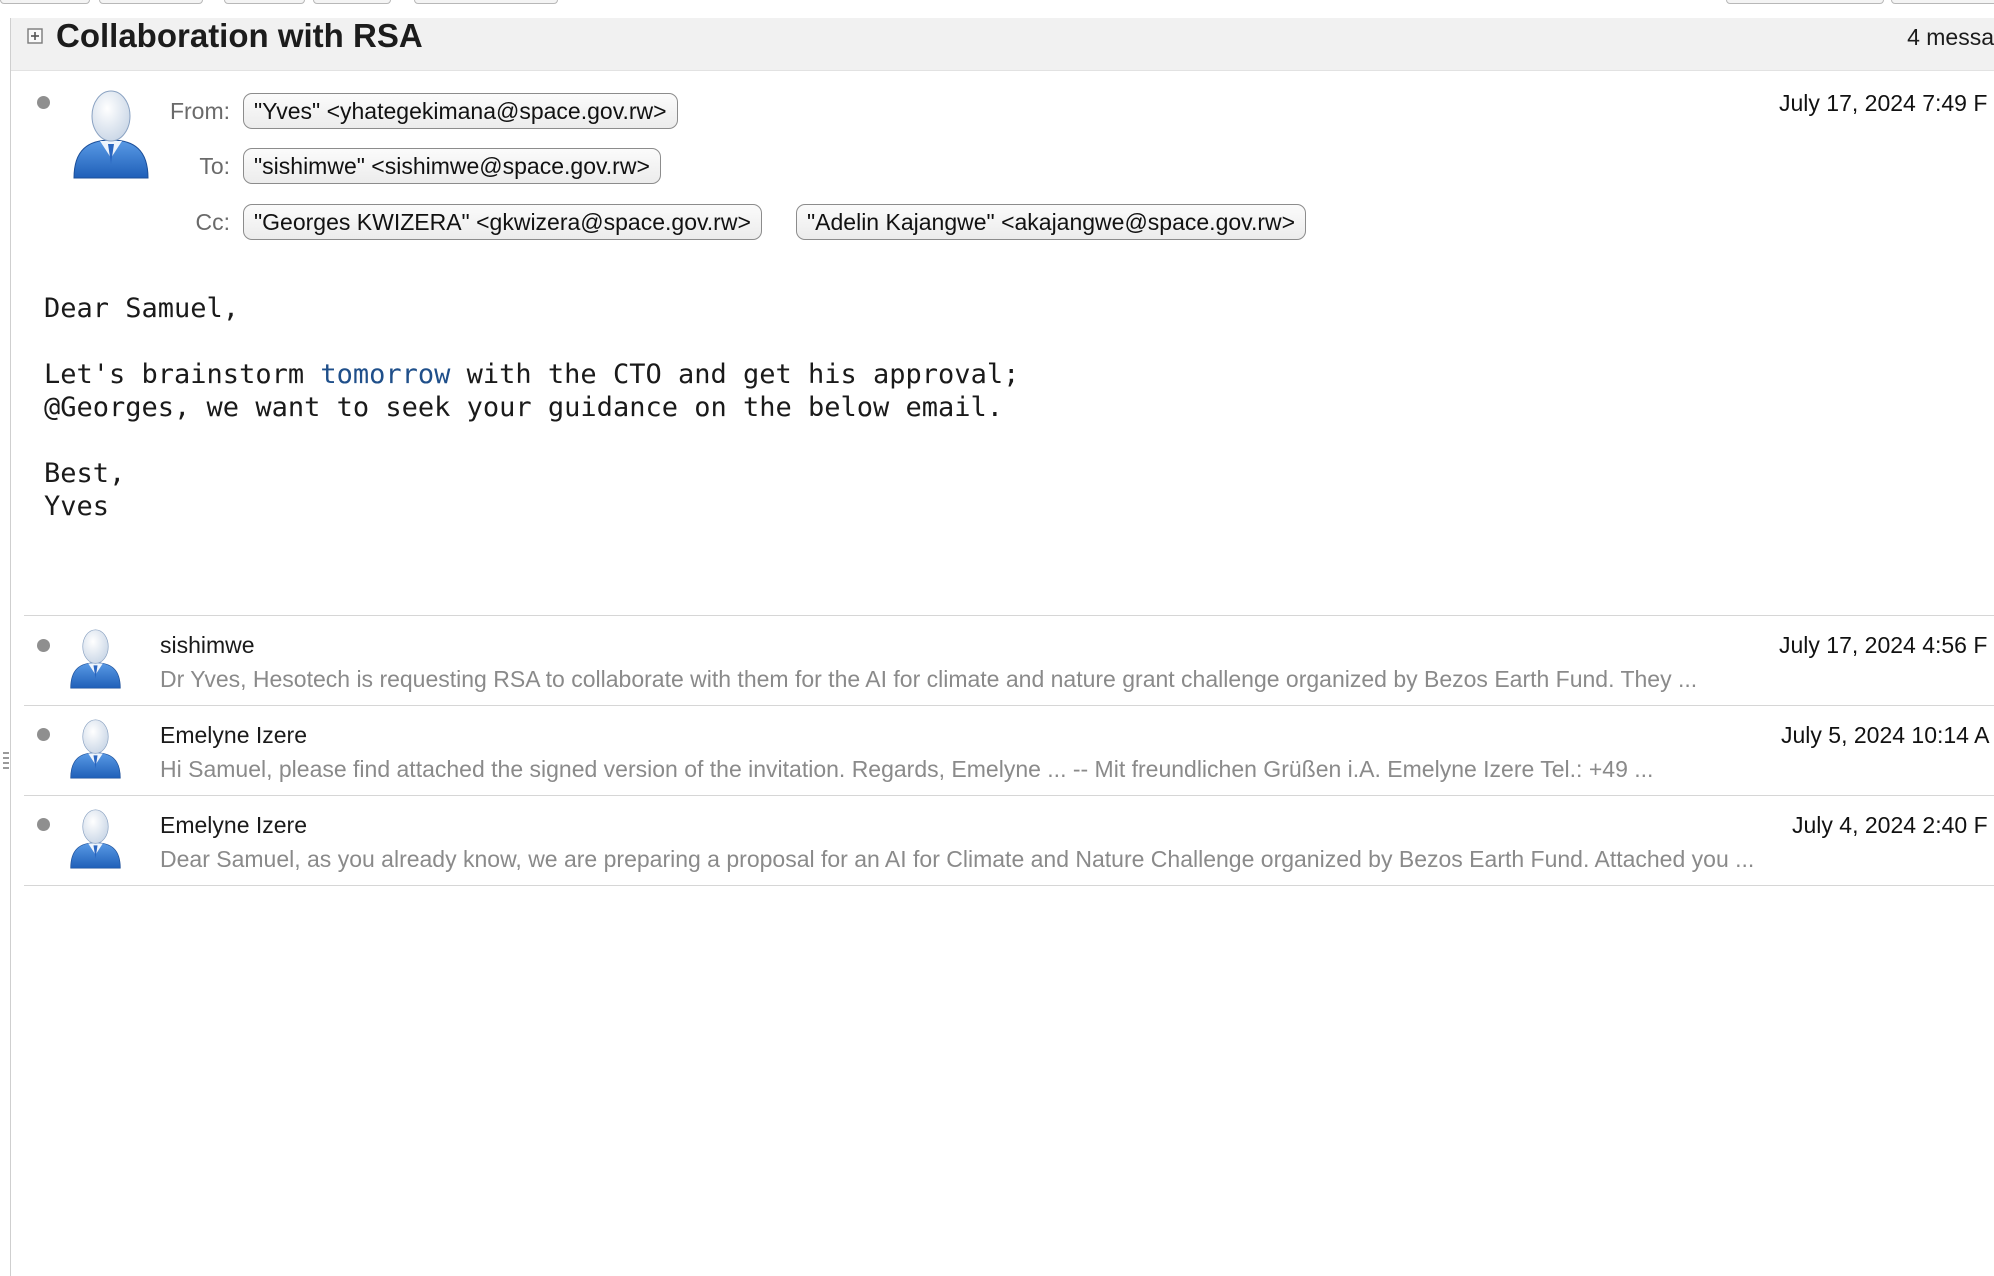 The width and height of the screenshot is (1994, 1276). Describe the element at coordinates (1890, 825) in the screenshot. I see `message-date: July 4, 2024 2:40 F` at that location.